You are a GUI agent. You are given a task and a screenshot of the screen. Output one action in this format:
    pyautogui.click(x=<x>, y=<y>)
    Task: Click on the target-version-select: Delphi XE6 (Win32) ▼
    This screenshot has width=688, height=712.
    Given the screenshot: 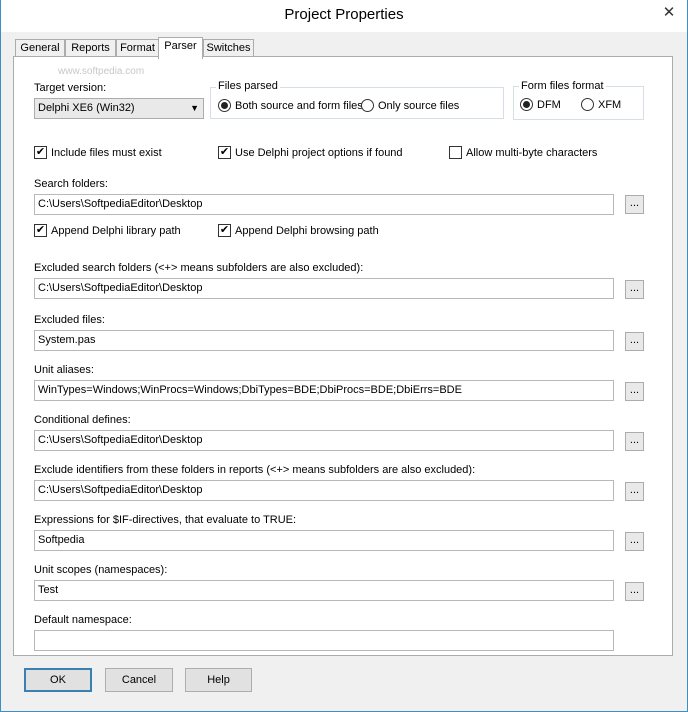 What is the action you would take?
    pyautogui.click(x=119, y=108)
    